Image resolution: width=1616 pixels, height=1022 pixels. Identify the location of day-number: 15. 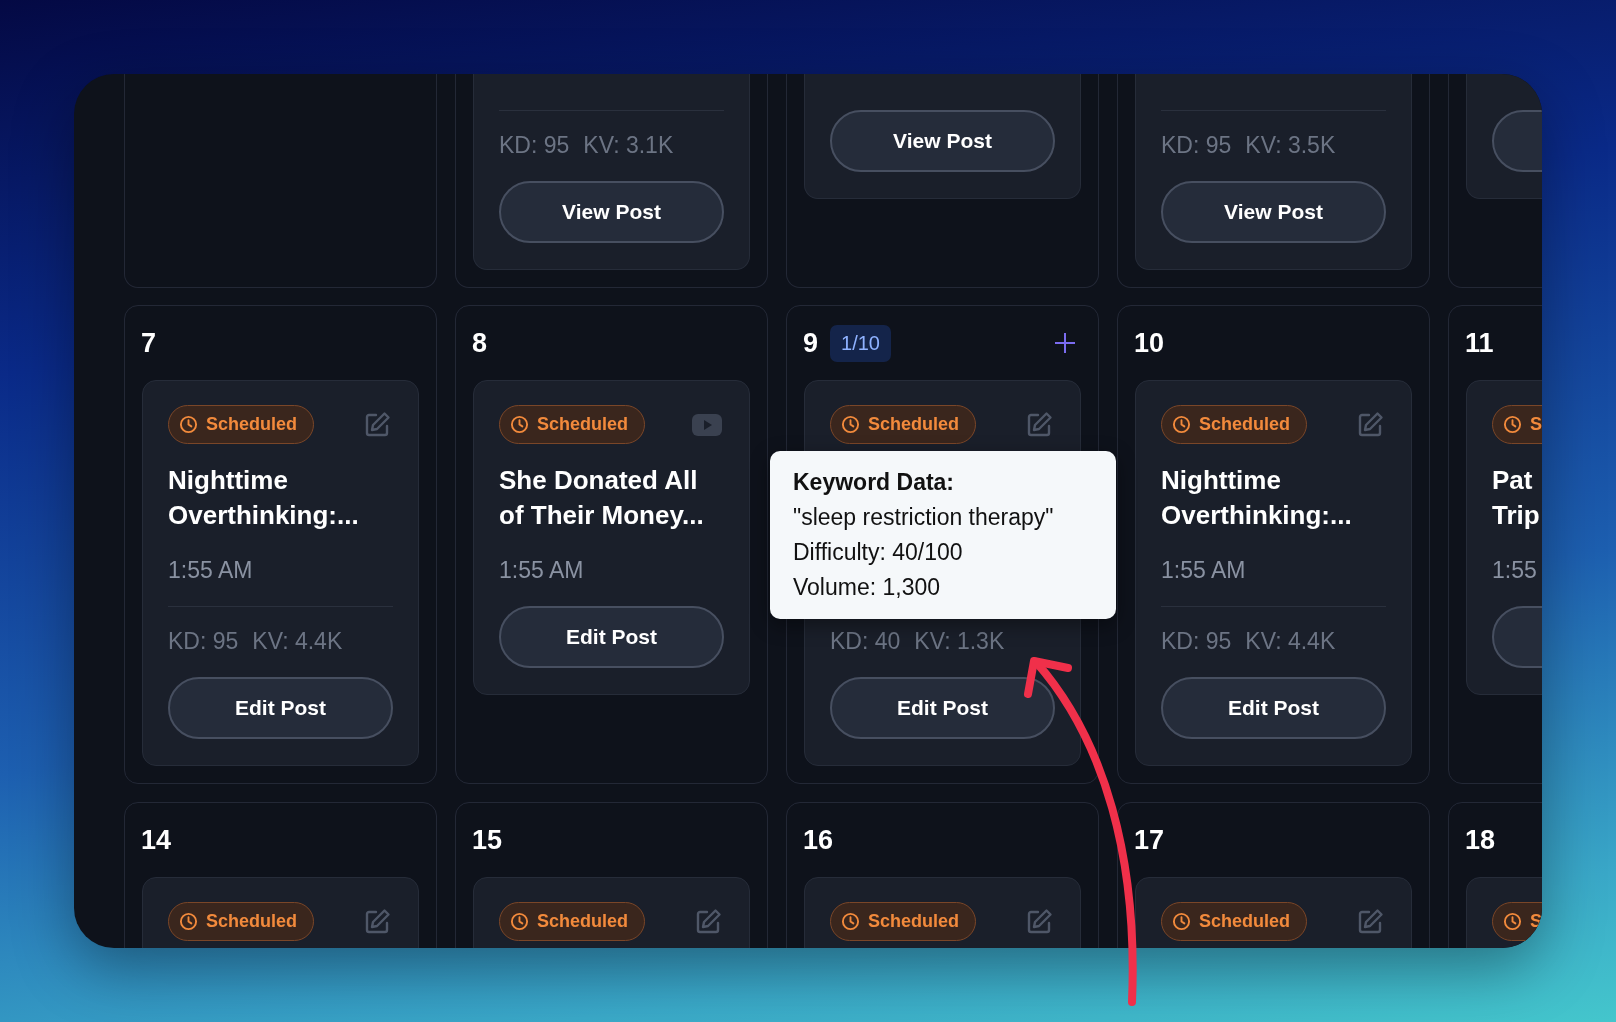
(487, 840).